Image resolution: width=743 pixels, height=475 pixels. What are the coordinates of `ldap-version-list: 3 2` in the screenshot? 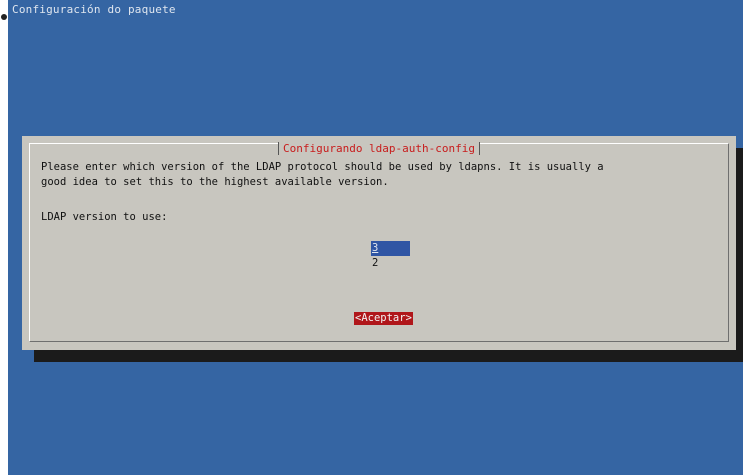 It's located at (390, 256).